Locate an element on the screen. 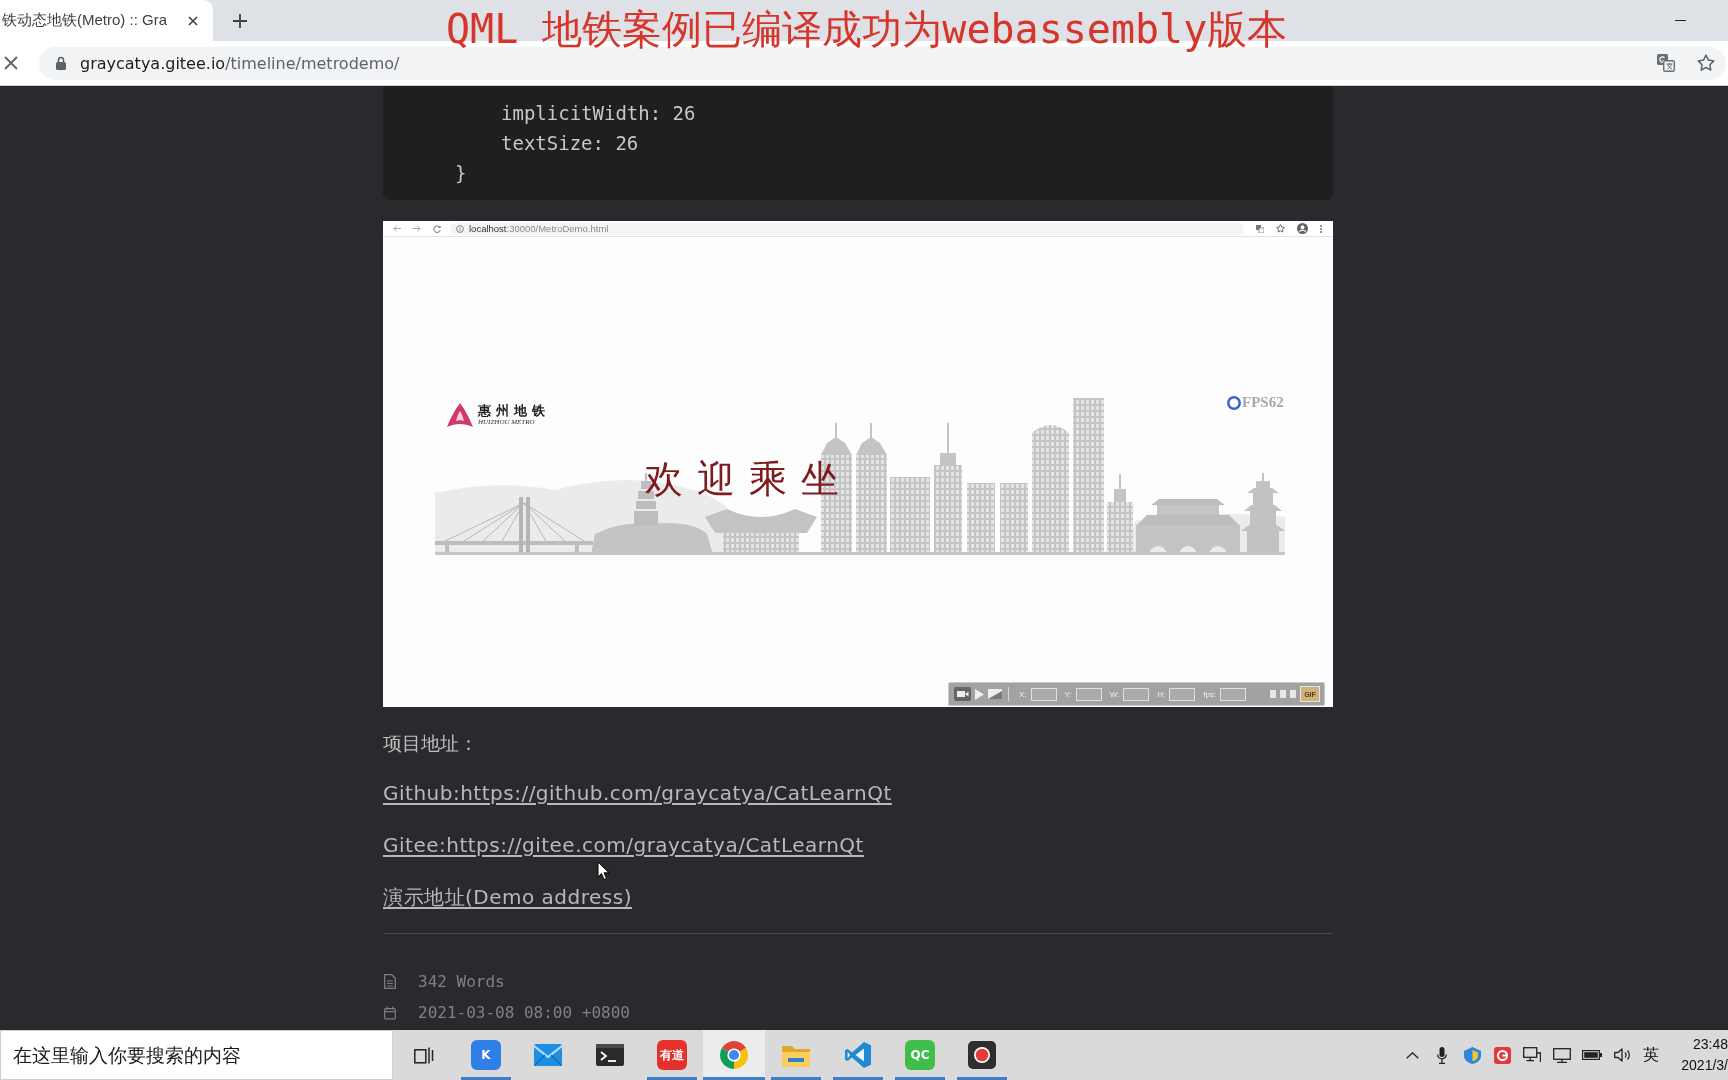 The image size is (1728, 1080). battery-icon is located at coordinates (1592, 1055).